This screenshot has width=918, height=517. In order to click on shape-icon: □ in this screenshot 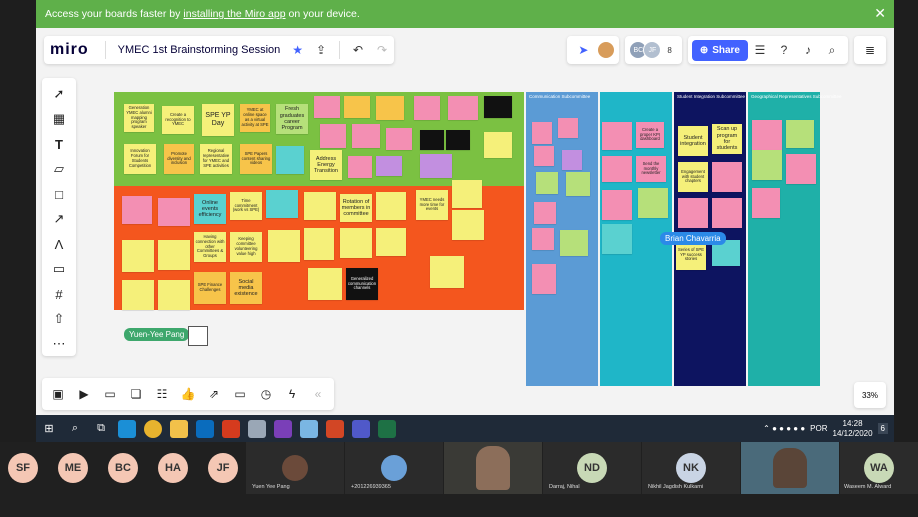, I will do `click(59, 194)`.